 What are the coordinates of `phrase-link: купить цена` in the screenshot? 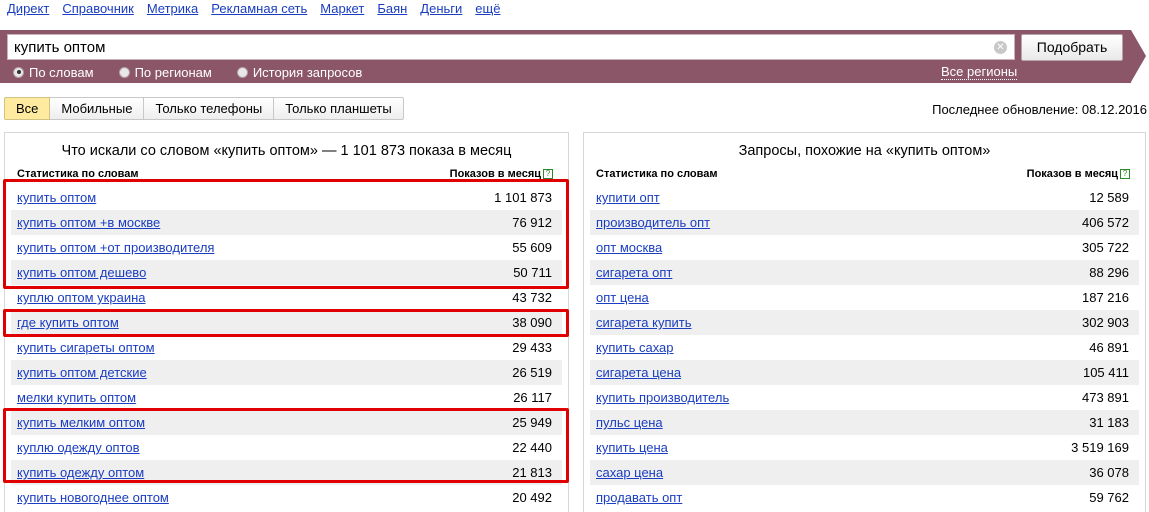 It's located at (632, 447).